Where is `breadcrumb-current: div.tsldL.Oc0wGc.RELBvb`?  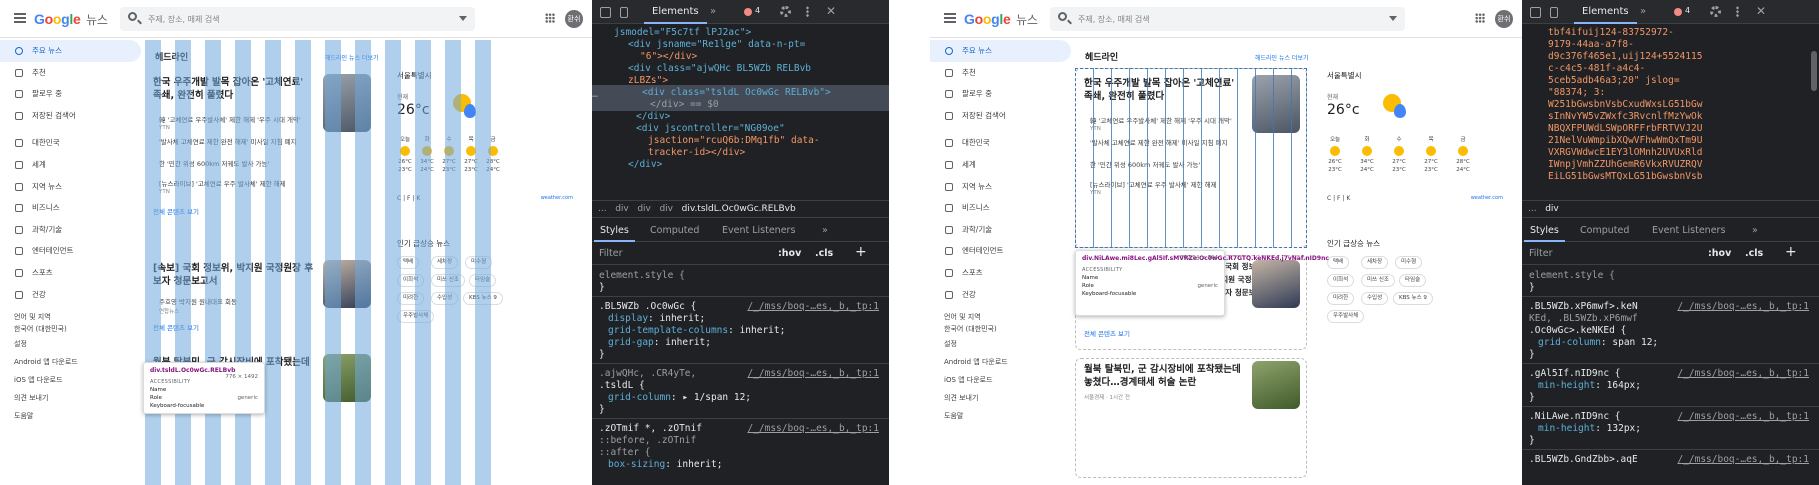 breadcrumb-current: div.tsldL.Oc0wGc.RELBvb is located at coordinates (739, 209).